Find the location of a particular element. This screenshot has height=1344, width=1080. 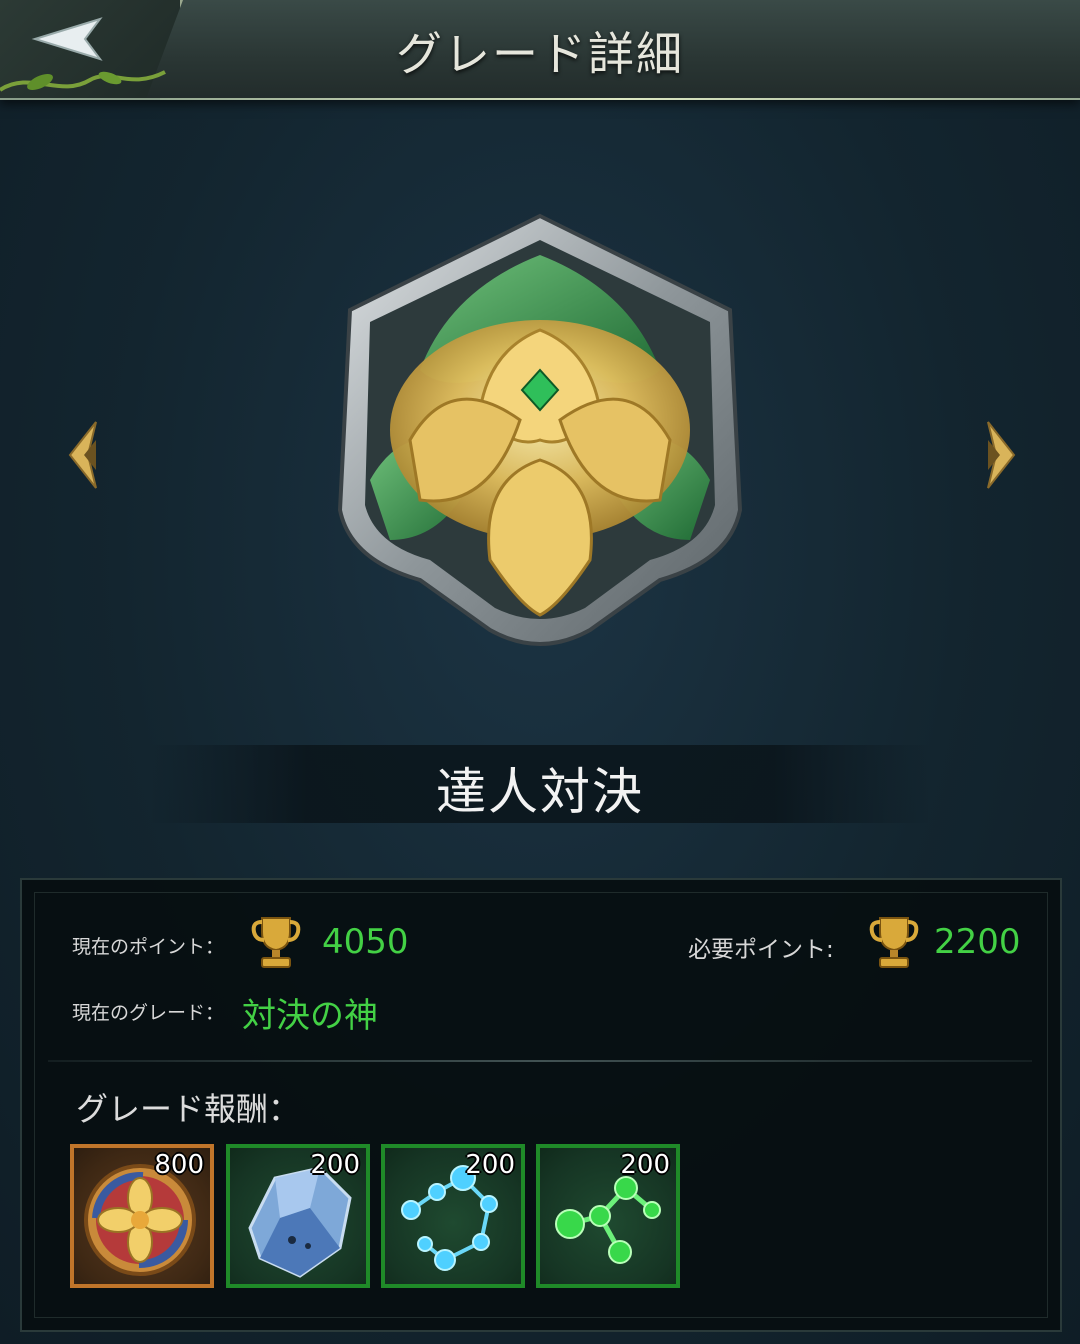

reward-count: 800 is located at coordinates (179, 1165).